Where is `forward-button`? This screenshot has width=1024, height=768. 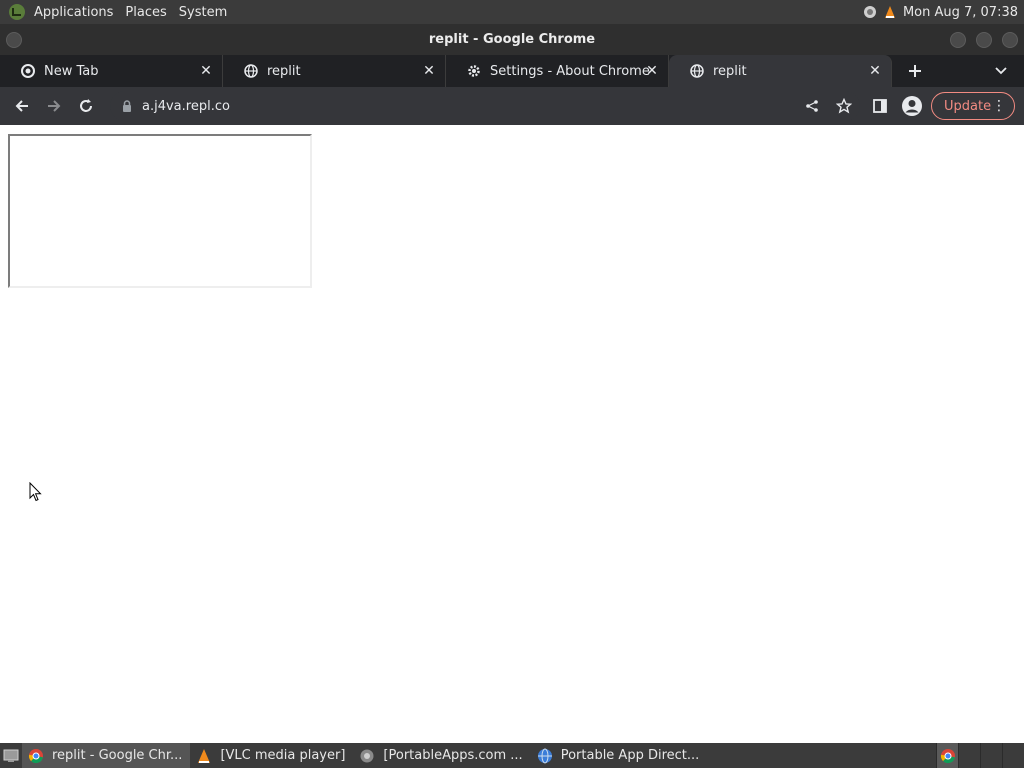
forward-button is located at coordinates (54, 106).